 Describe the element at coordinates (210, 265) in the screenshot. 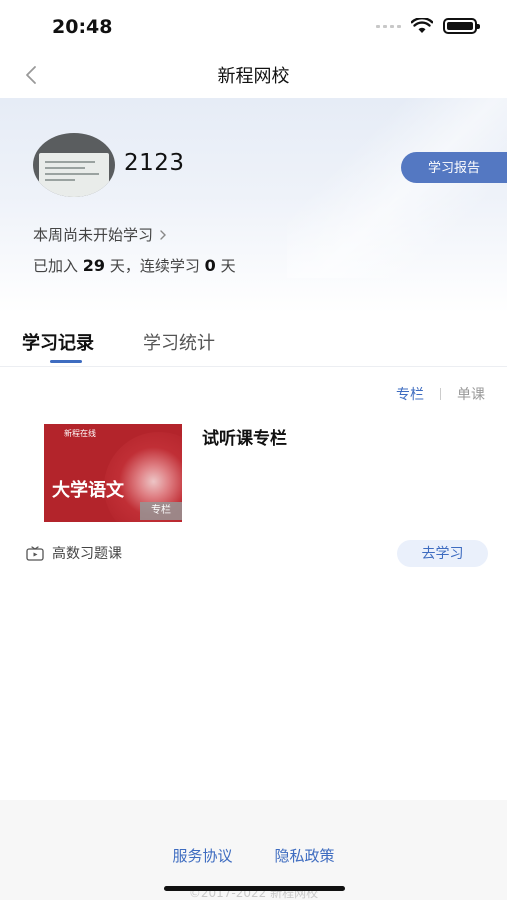

I see `streak-days: 0` at that location.